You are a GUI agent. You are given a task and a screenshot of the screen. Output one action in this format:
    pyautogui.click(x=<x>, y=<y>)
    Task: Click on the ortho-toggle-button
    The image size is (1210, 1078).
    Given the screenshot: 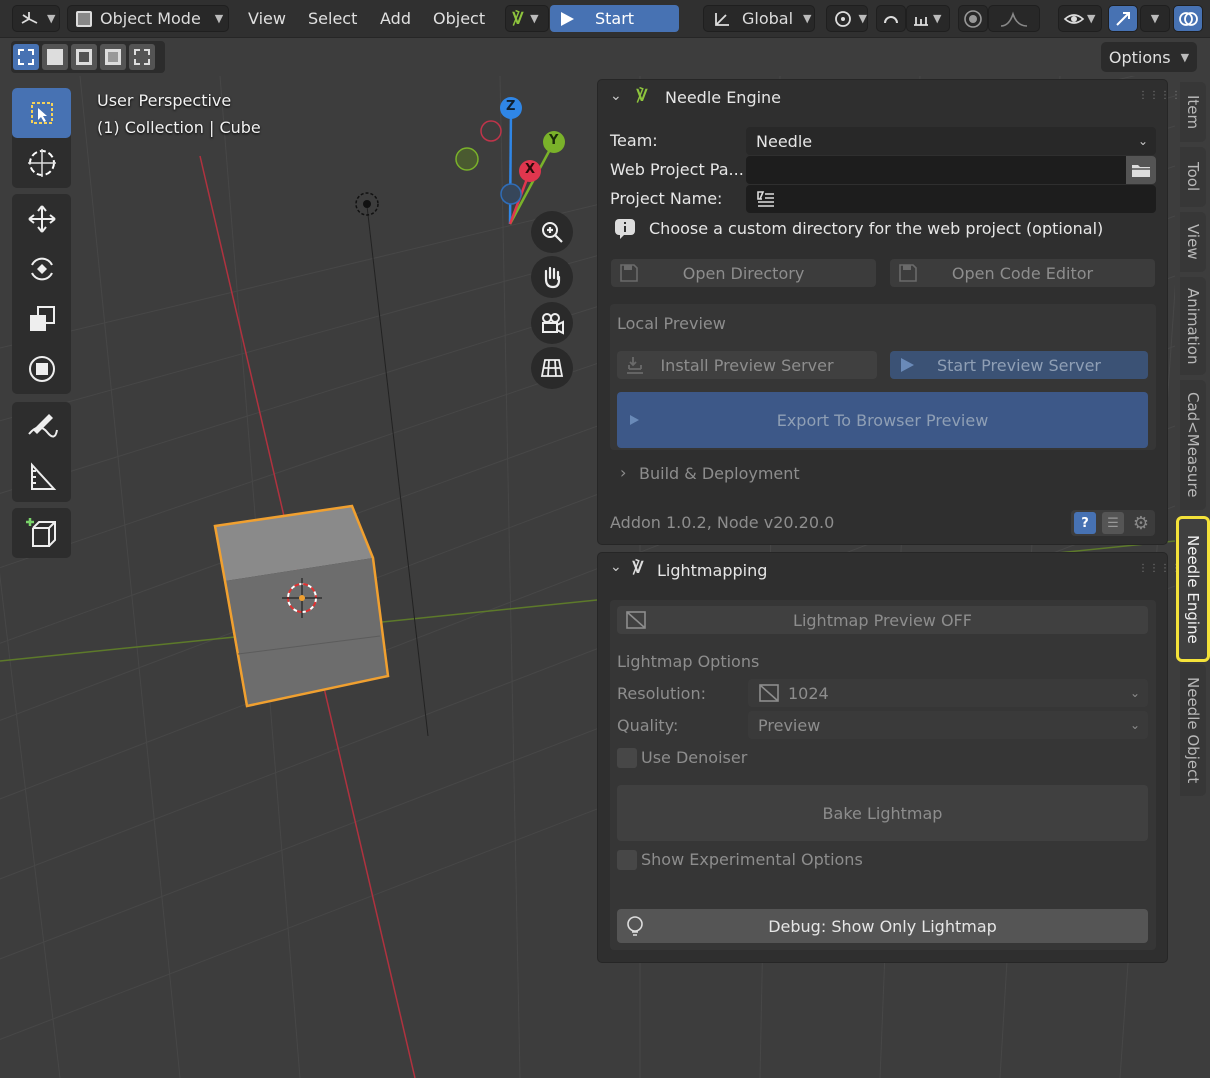 What is the action you would take?
    pyautogui.click(x=552, y=368)
    